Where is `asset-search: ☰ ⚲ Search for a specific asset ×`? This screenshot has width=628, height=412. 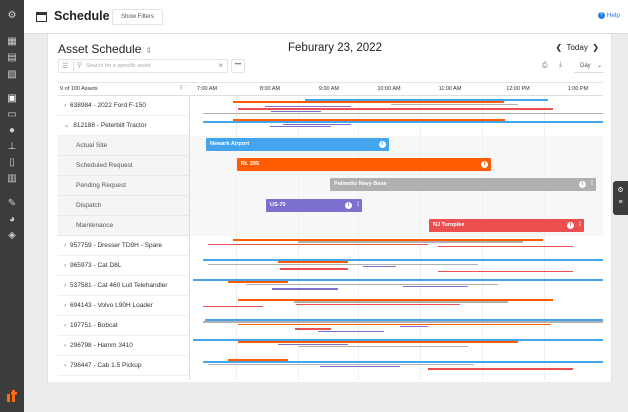
asset-search: ☰ ⚲ Search for a specific asset × is located at coordinates (143, 66).